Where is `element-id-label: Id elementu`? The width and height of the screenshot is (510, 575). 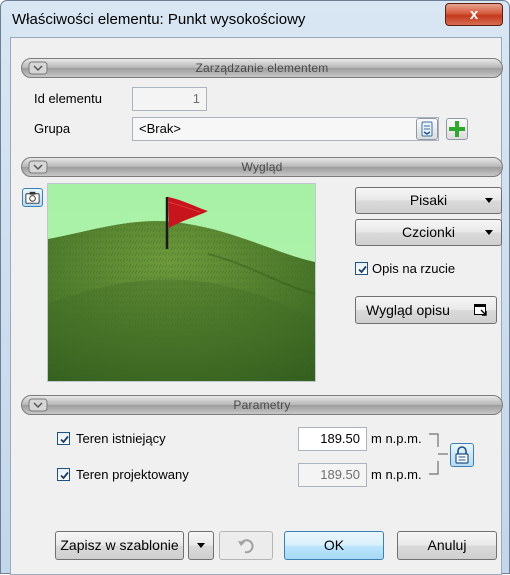 element-id-label: Id elementu is located at coordinates (68, 98).